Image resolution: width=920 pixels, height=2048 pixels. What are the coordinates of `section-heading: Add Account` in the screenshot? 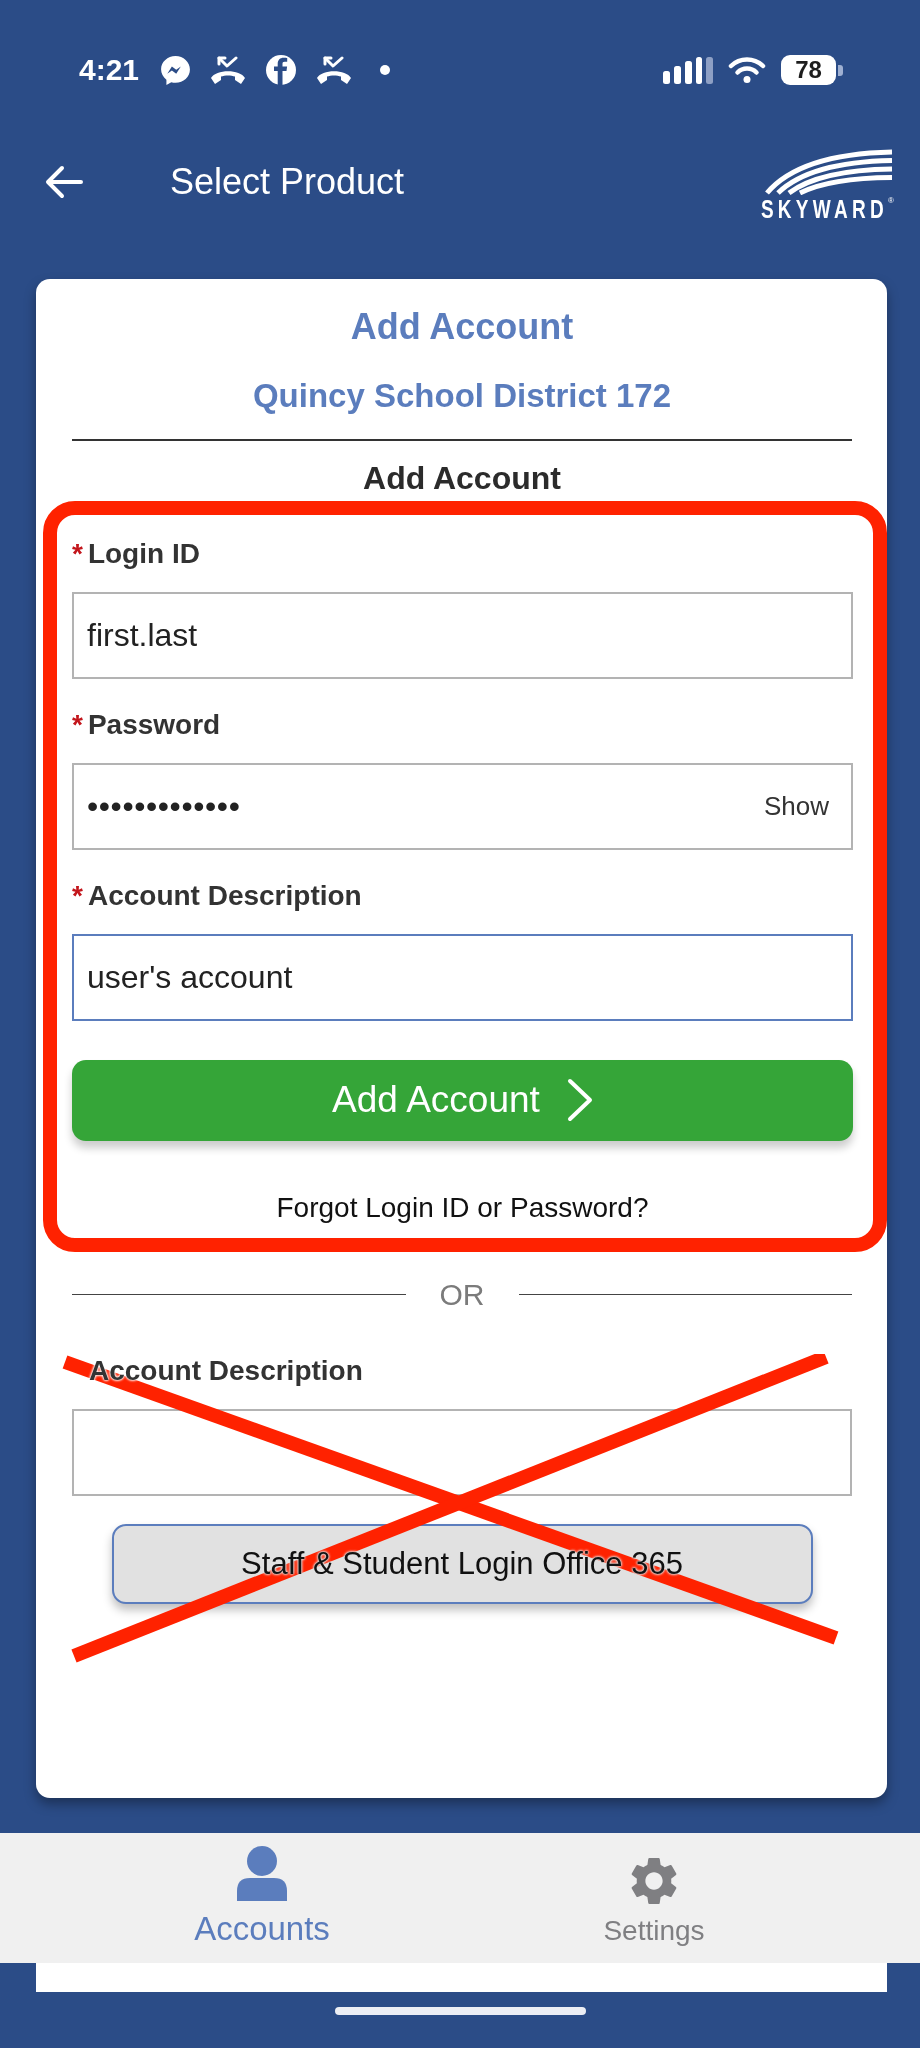 It's located at (462, 477).